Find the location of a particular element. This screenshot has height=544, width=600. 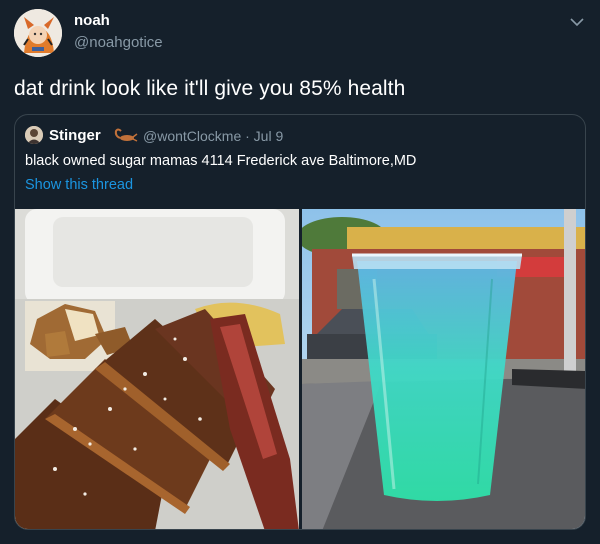

scorpion-icon is located at coordinates (126, 135).